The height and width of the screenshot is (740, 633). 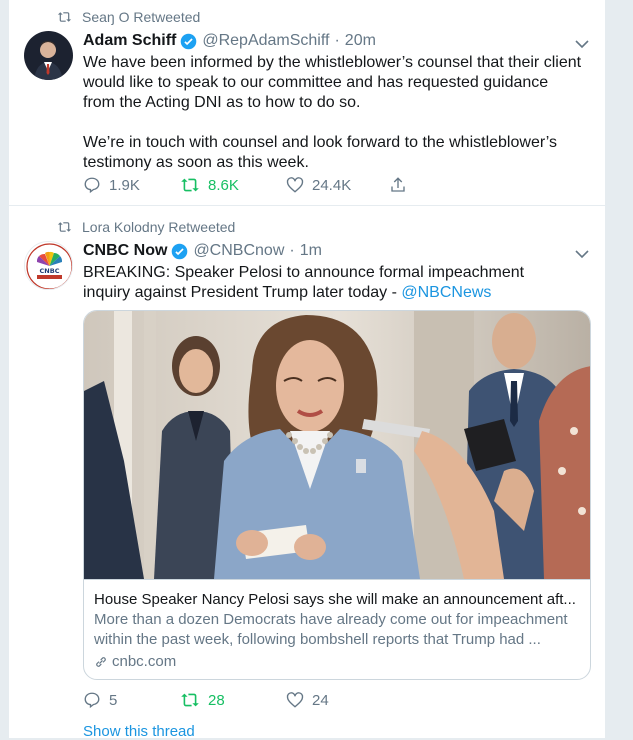 I want to click on reply-count: 5, so click(x=113, y=700).